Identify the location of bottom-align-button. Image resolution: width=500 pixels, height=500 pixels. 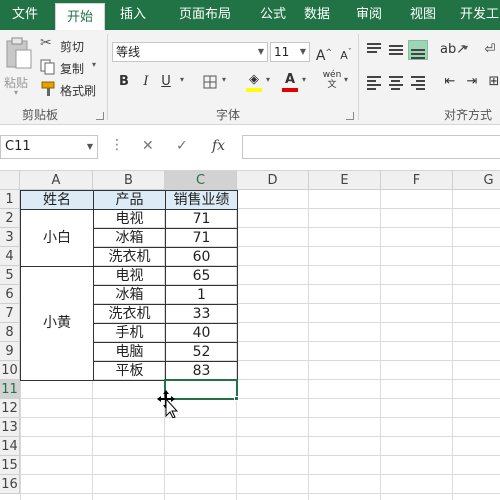
(418, 50).